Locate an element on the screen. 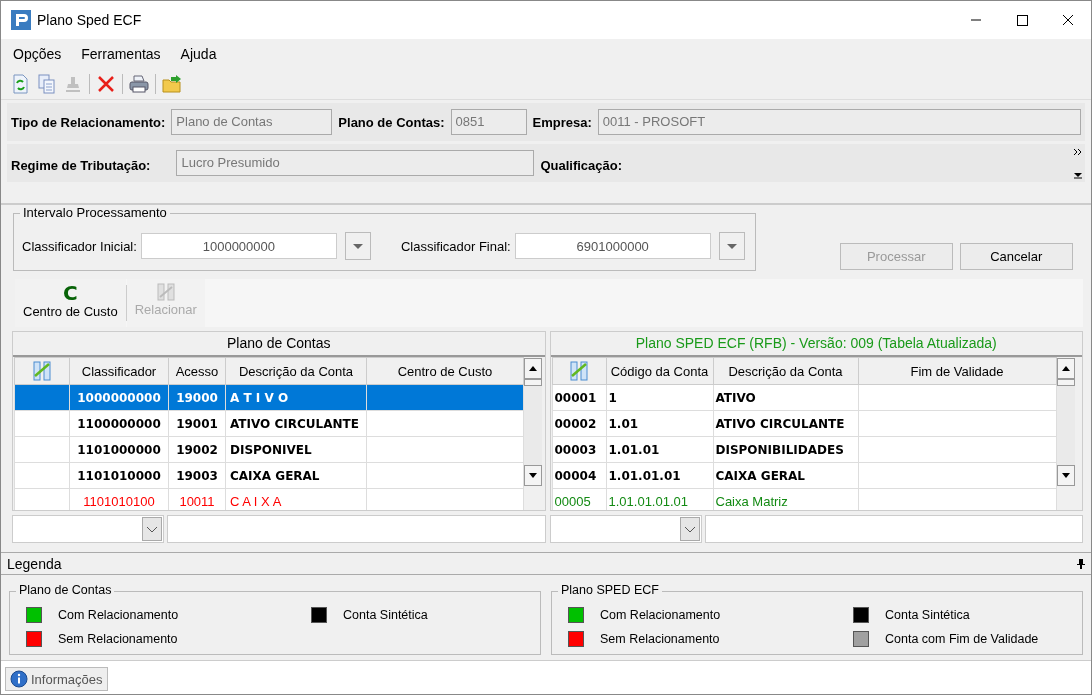 Image resolution: width=1092 pixels, height=695 pixels. menu-item: Ferramentas is located at coordinates (121, 54).